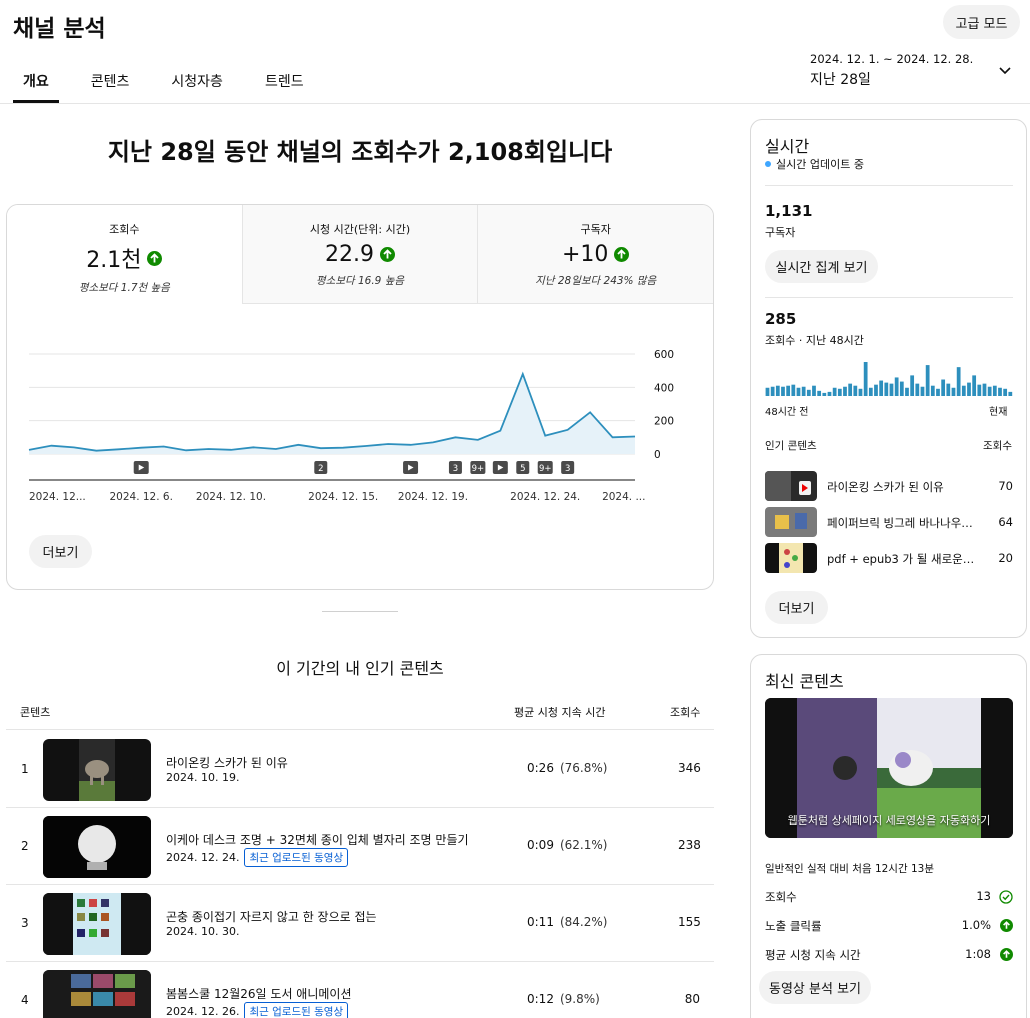 The width and height of the screenshot is (1030, 1018). Describe the element at coordinates (889, 522) in the screenshot. I see `popular-item: 페이퍼브릭 빙그레 바나나우유 만들기 64` at that location.